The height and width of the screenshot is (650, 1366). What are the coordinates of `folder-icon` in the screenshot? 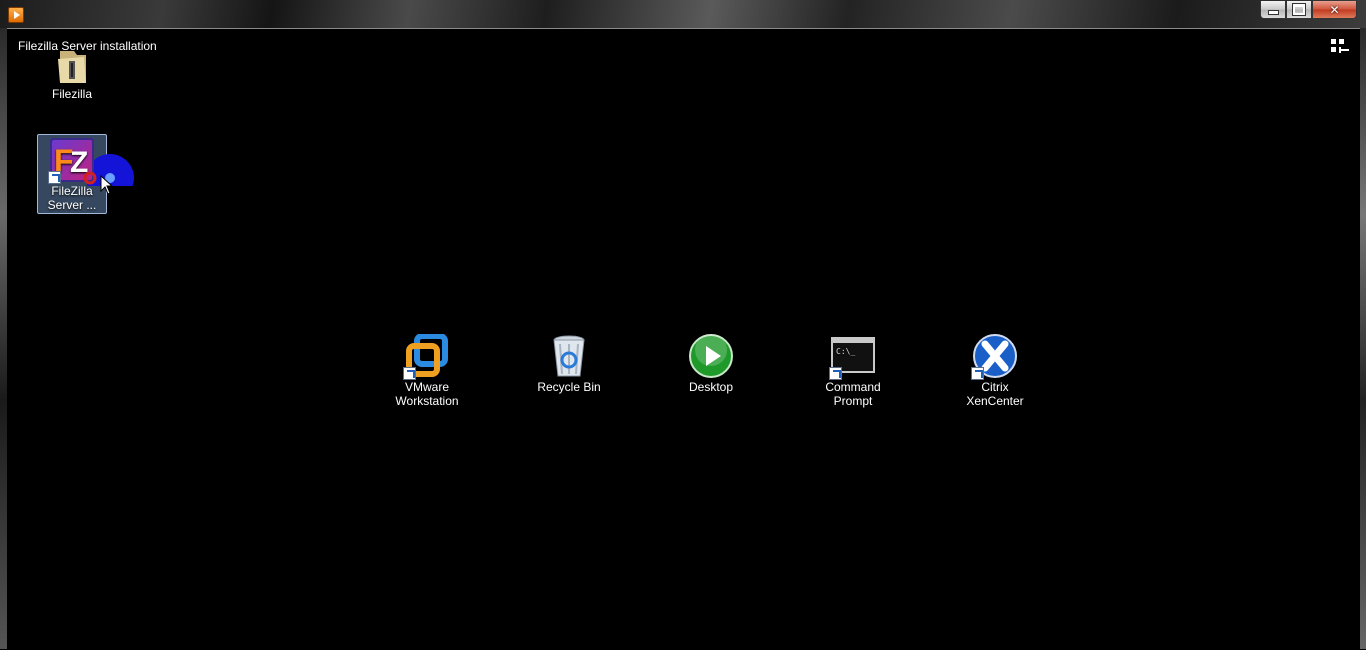 It's located at (72, 67).